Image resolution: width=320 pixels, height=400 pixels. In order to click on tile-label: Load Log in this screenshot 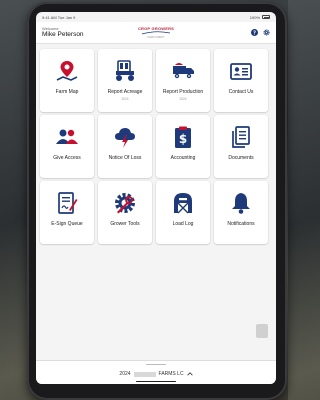, I will do `click(183, 224)`.